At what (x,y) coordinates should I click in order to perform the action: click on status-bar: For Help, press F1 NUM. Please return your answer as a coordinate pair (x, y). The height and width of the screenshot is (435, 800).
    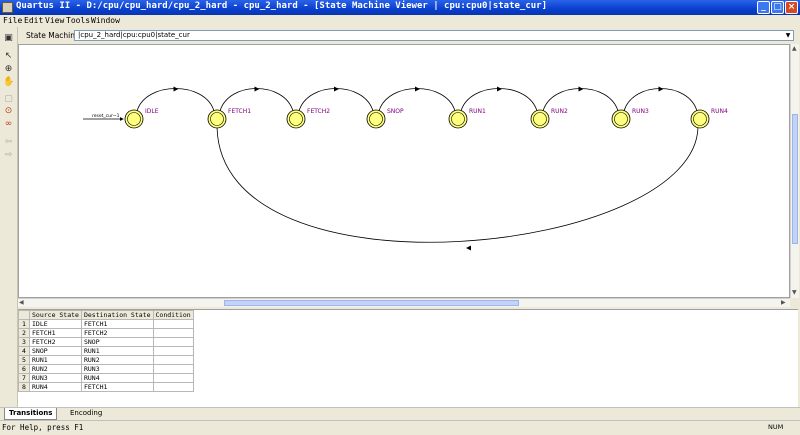
    Looking at the image, I should click on (400, 427).